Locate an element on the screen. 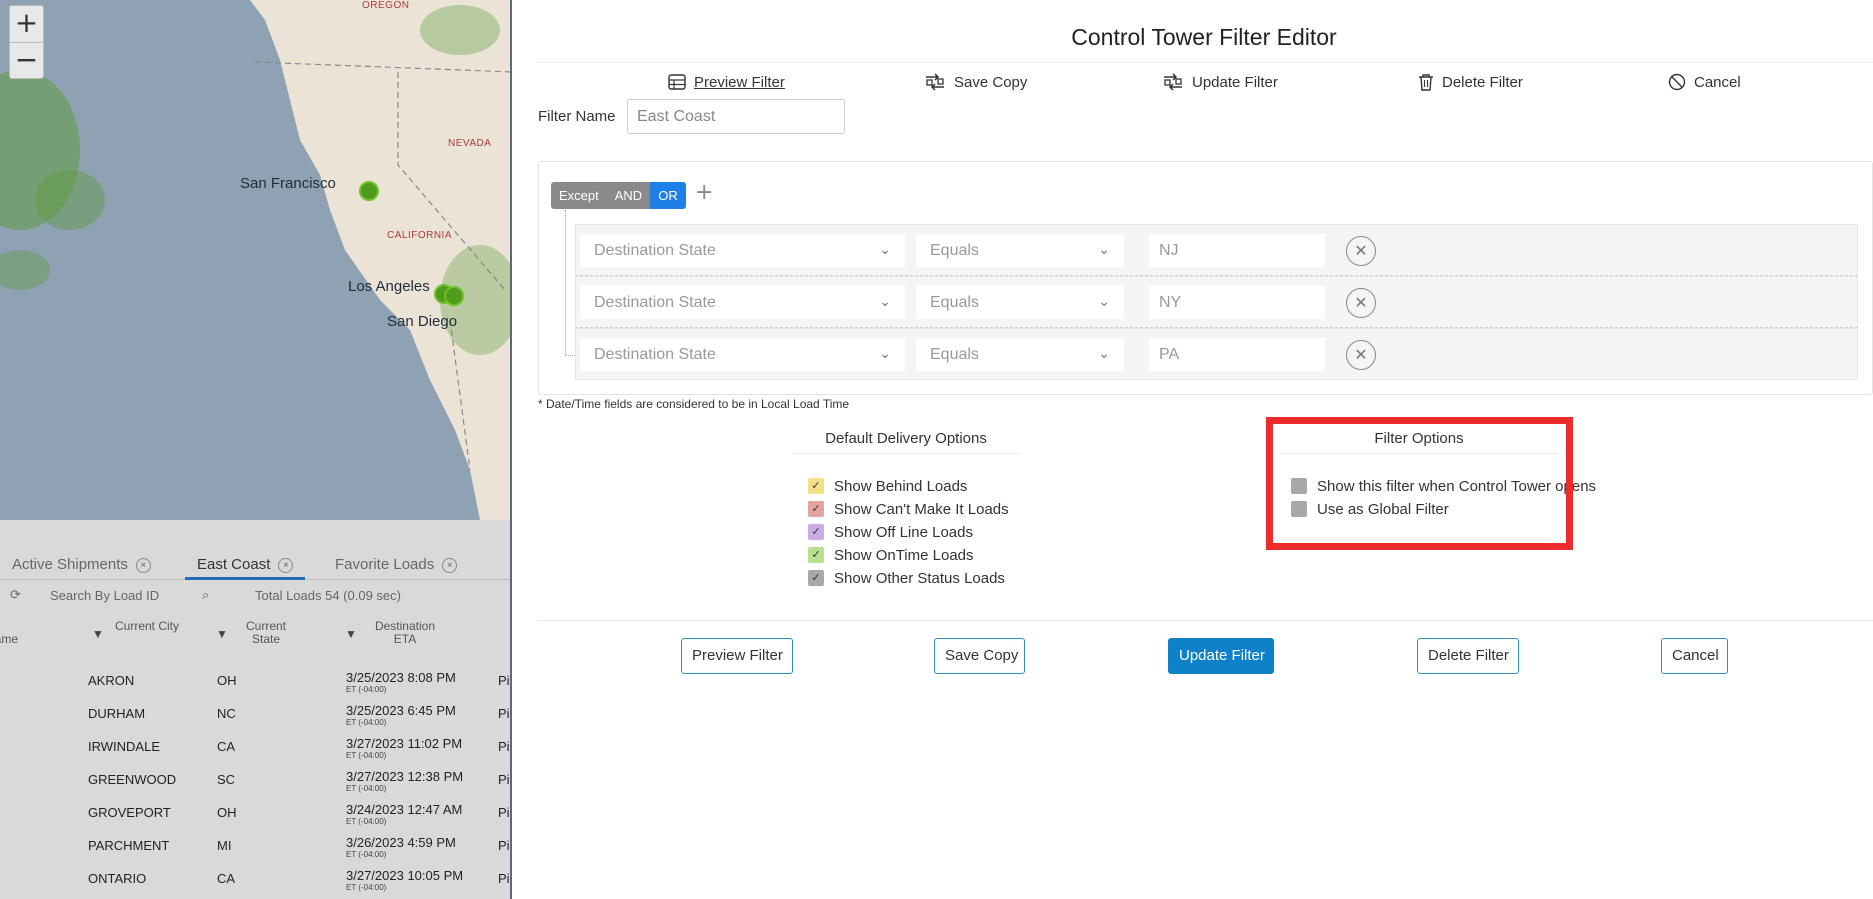 This screenshot has height=899, width=1873. cancel-button: Cancel is located at coordinates (1694, 656).